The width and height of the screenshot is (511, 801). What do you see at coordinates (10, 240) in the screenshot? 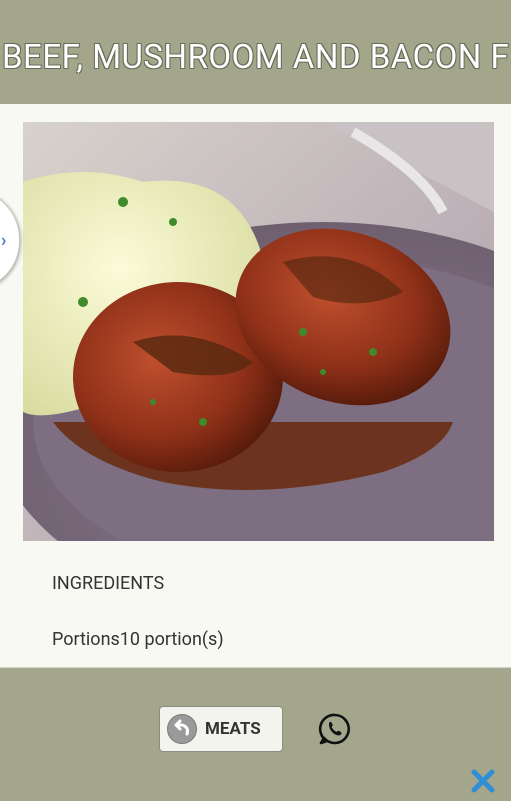
I see `side-drawer-handle: ›` at bounding box center [10, 240].